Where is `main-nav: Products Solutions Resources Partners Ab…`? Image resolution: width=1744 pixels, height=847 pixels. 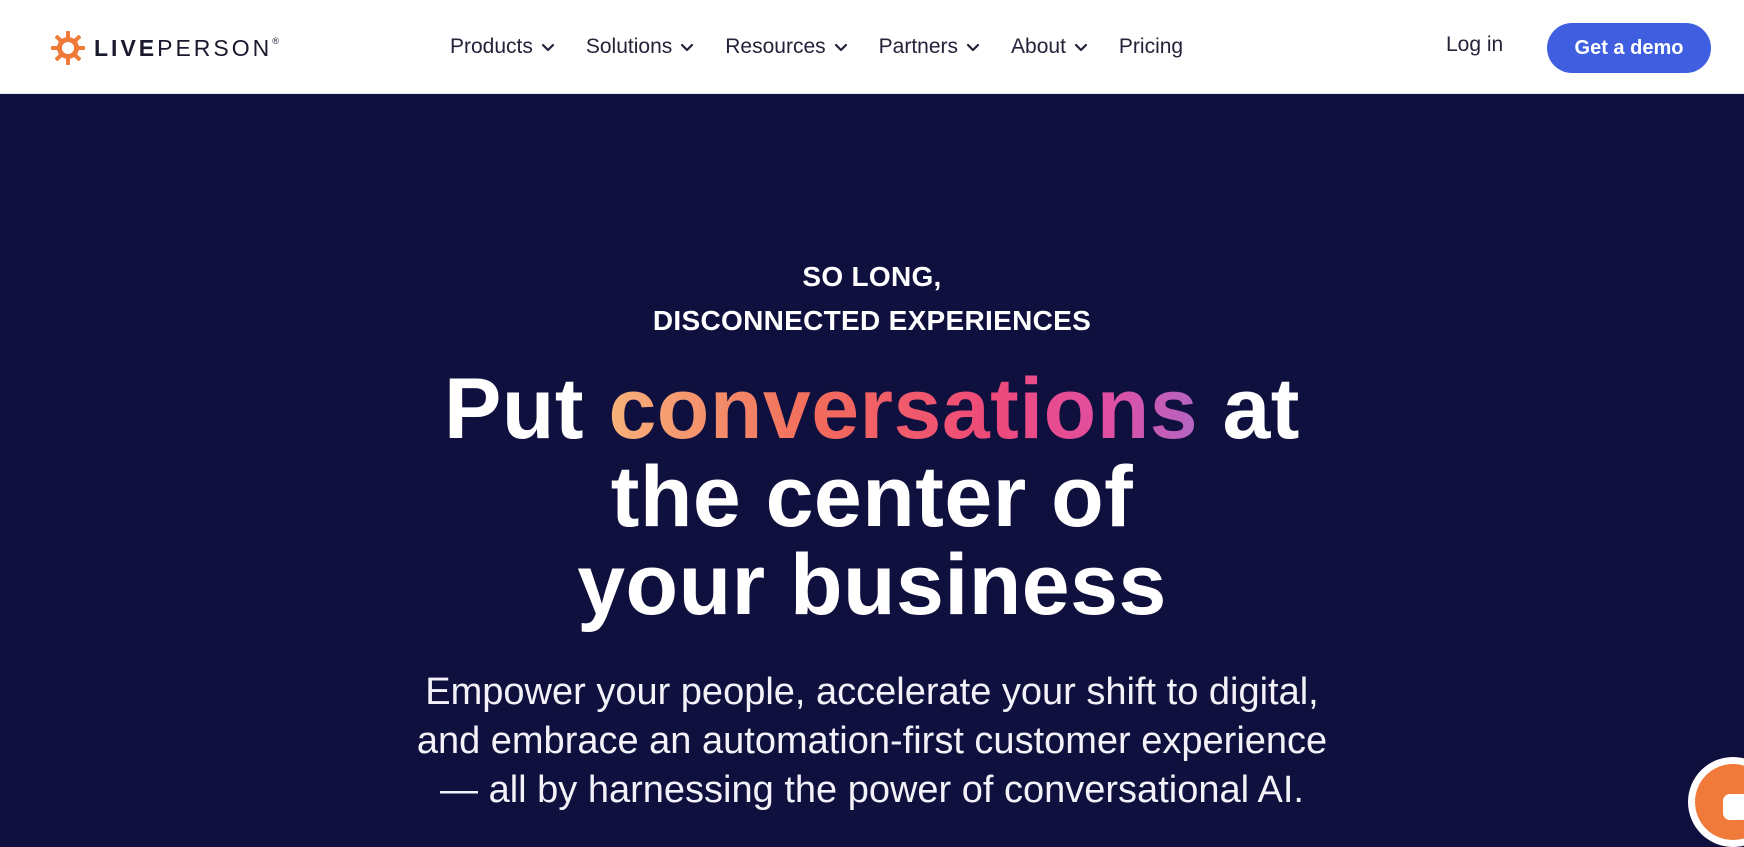 main-nav: Products Solutions Resources Partners Ab… is located at coordinates (831, 47).